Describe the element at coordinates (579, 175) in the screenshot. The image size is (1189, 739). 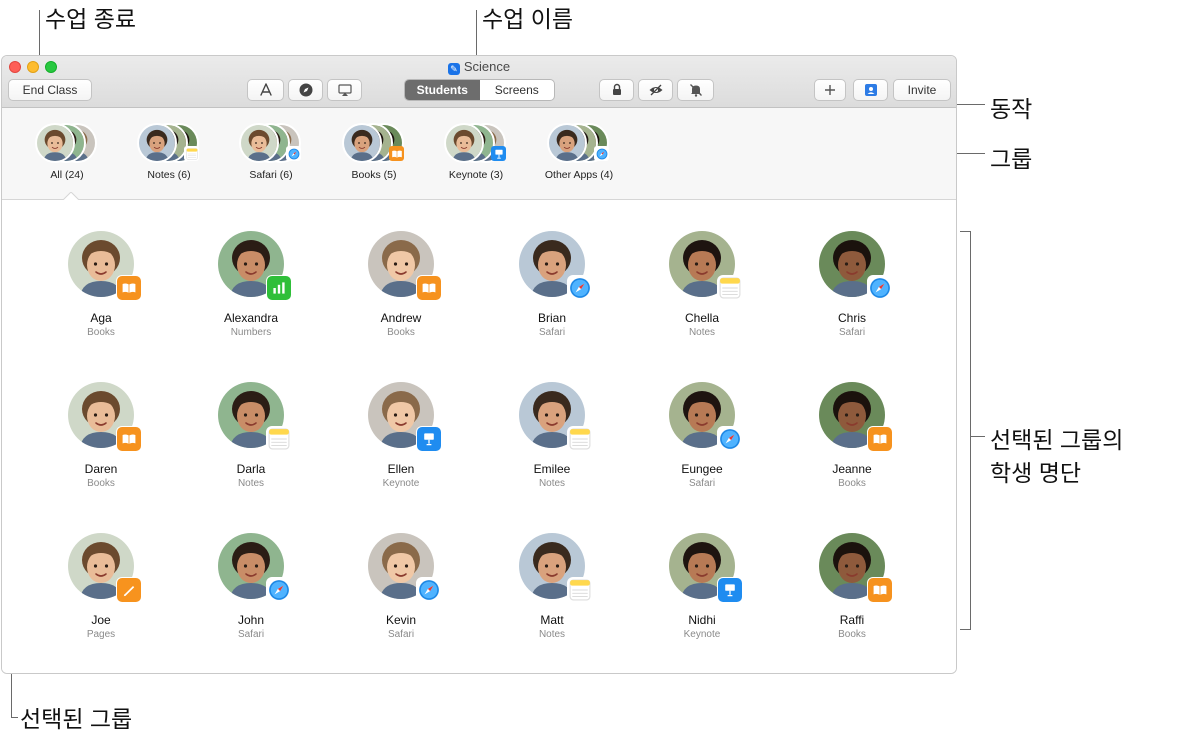
I see `group-label: Other Apps (4)` at that location.